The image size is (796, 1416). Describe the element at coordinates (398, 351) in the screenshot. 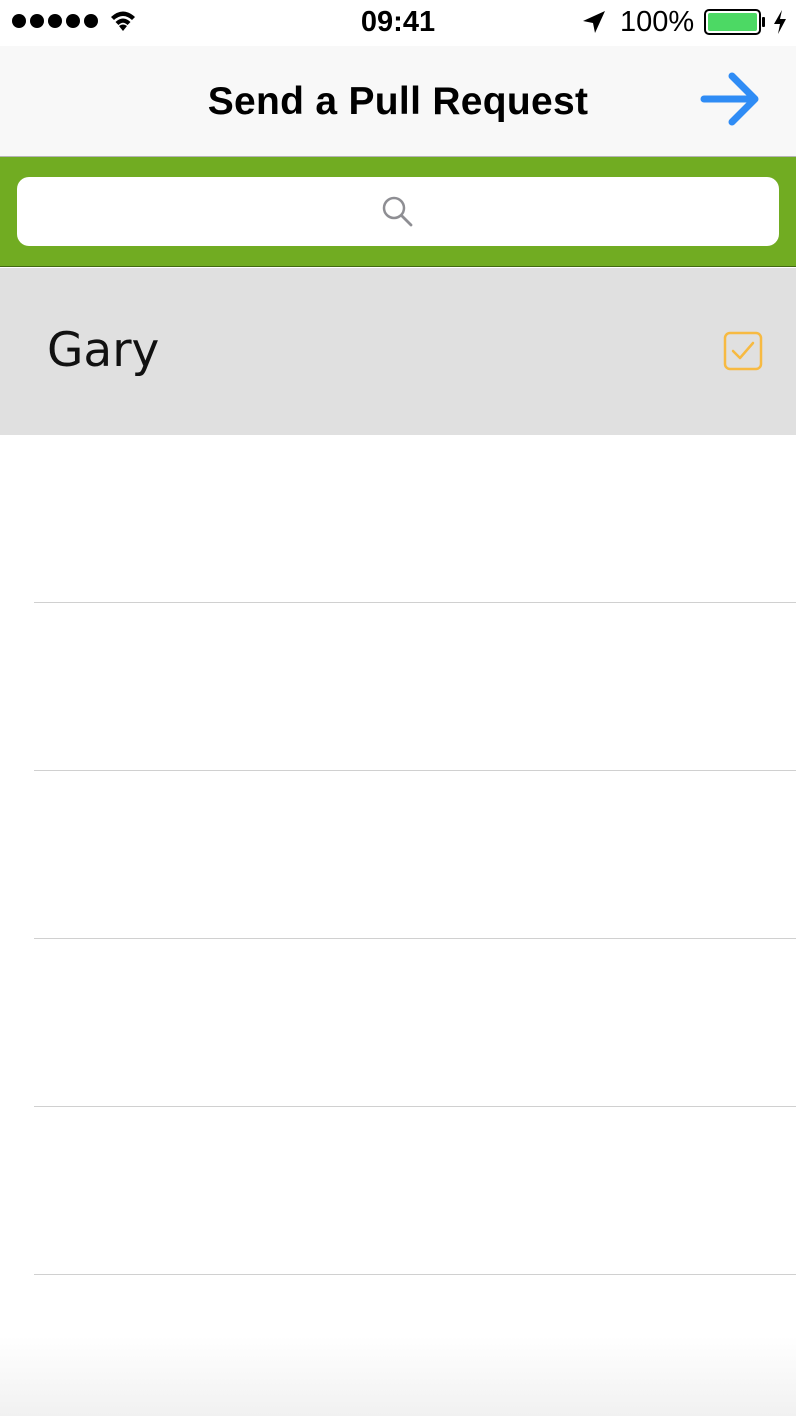

I see `contact-row: Gary` at that location.